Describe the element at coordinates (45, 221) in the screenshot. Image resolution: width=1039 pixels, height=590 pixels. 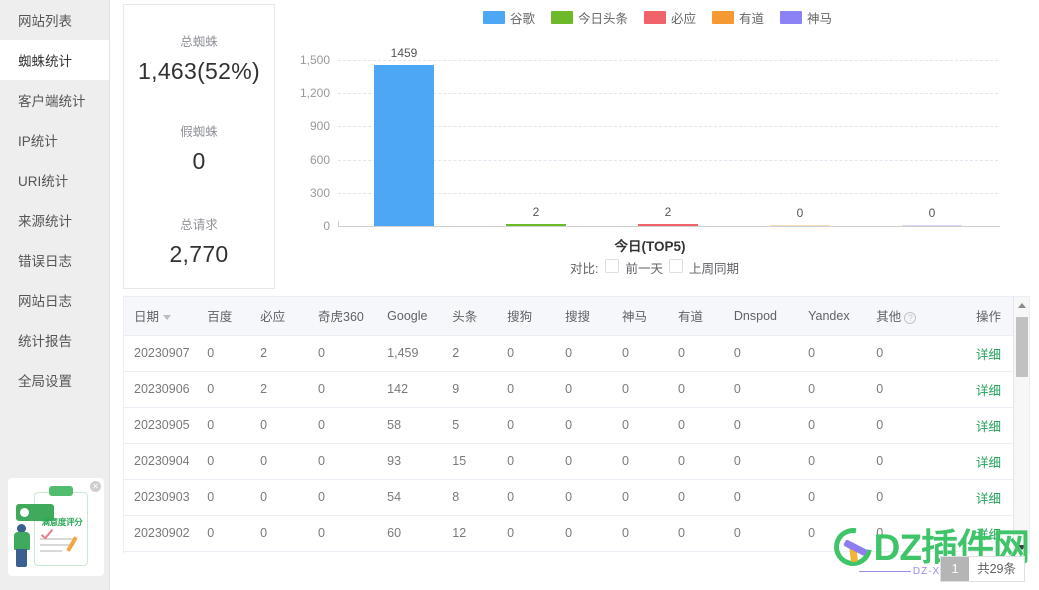
I see `sidebar-item-label: 来源统计` at that location.